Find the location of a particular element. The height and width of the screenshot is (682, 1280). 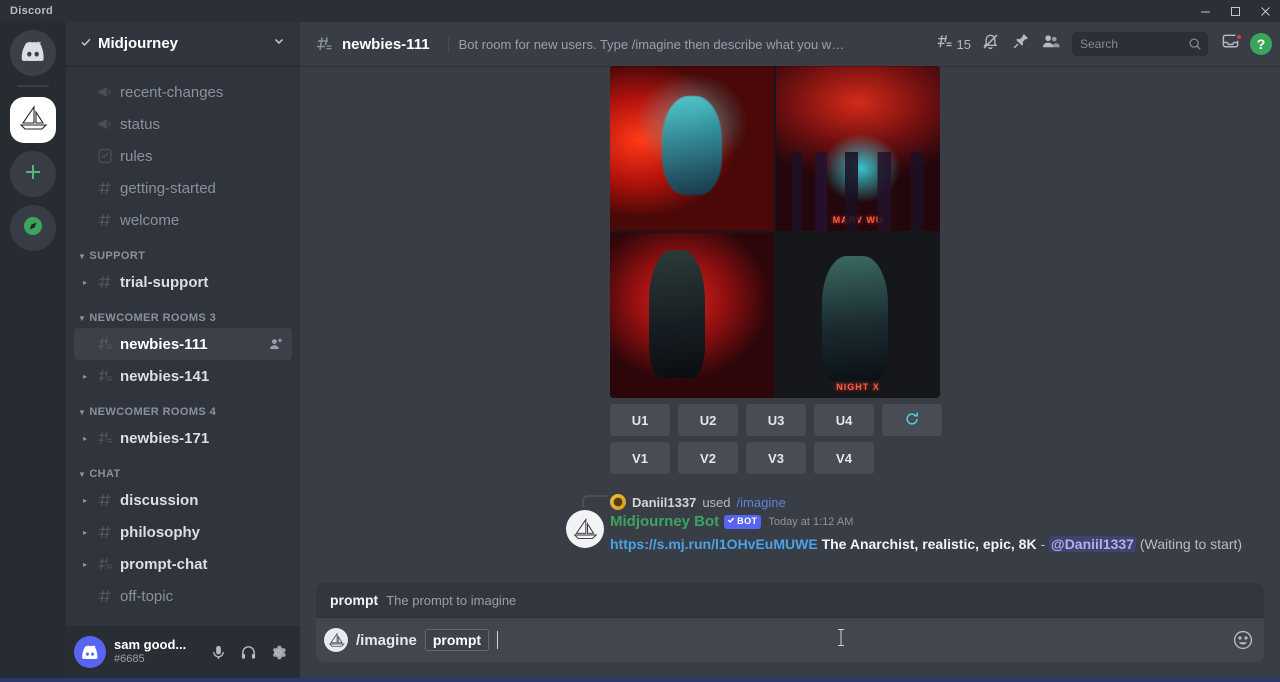

maximize-button is located at coordinates (1235, 11).